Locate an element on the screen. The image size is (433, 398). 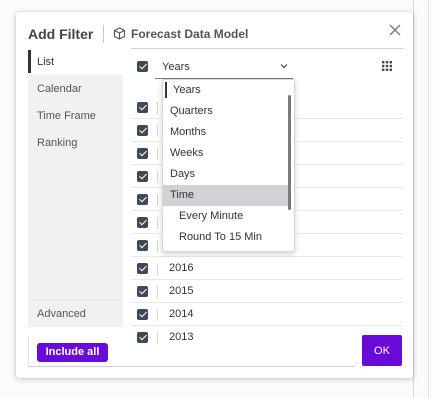
tab-time-frame: Time Frame is located at coordinates (75, 115).